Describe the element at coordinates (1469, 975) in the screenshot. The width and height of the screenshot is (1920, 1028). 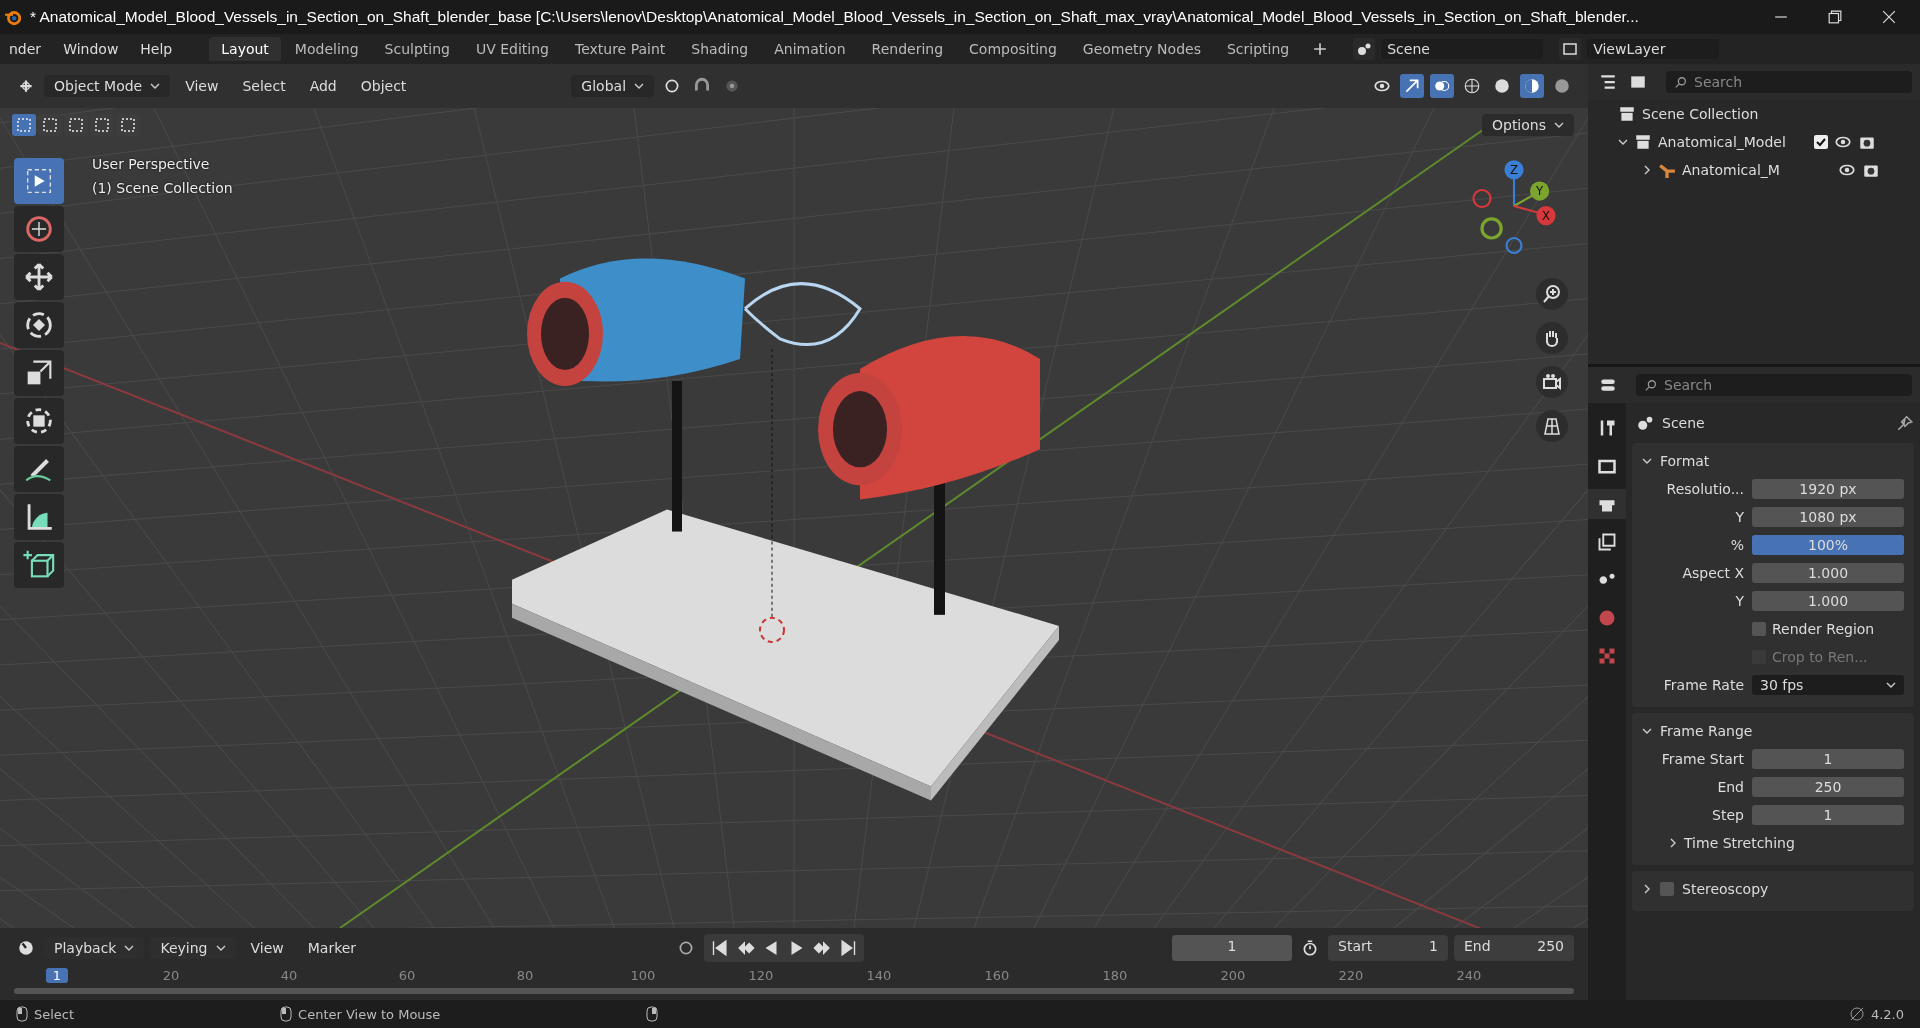
I see `frame-number: 240` at that location.